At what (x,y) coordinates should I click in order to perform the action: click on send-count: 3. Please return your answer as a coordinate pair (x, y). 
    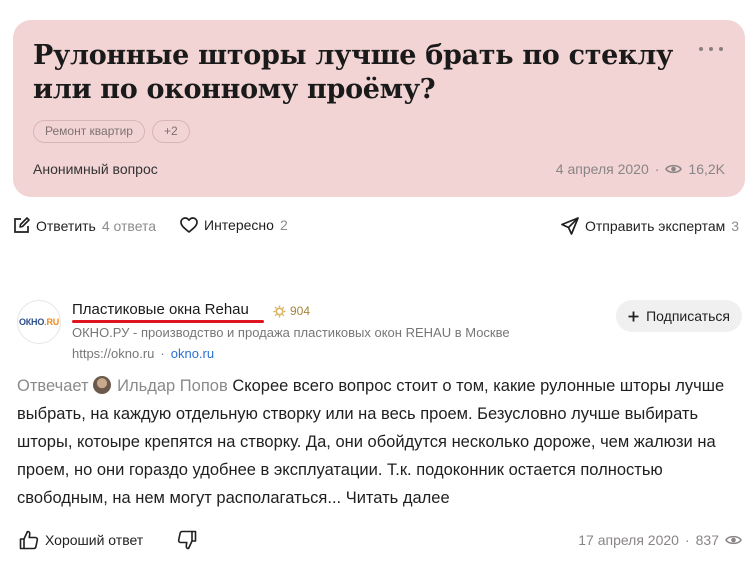
    Looking at the image, I should click on (735, 226).